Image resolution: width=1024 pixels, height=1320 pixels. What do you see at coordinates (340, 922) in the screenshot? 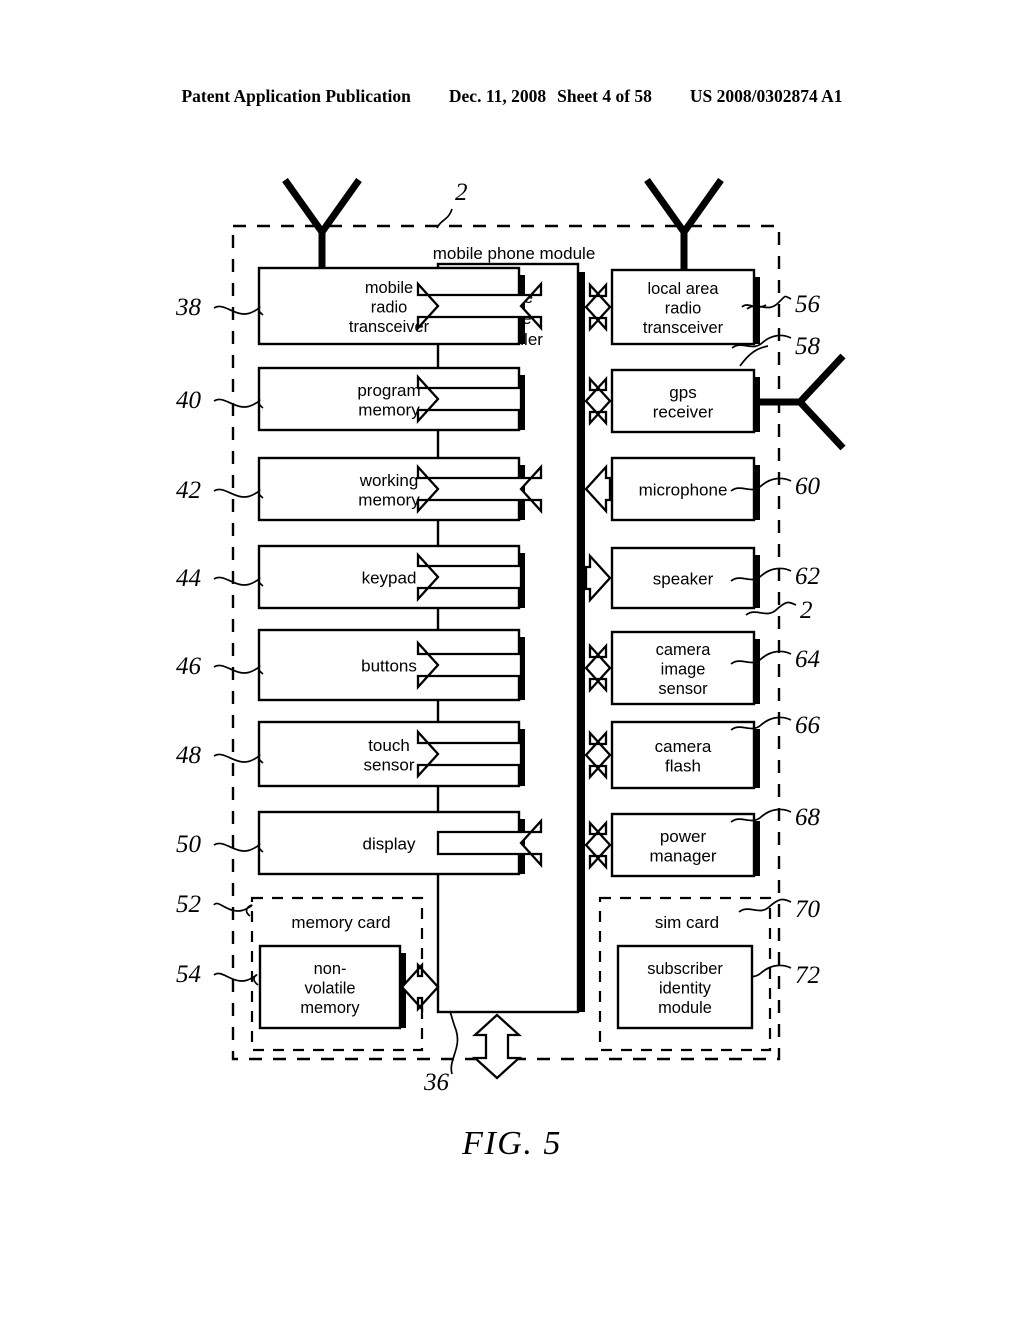
I see `memory-card-label: memory card` at bounding box center [340, 922].